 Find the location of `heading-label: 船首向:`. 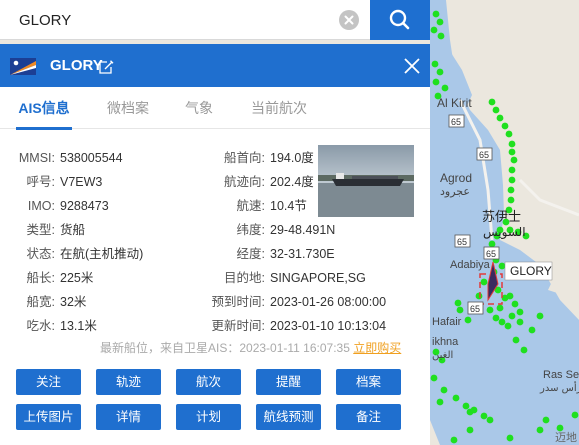

heading-label: 船首向: is located at coordinates (244, 158).